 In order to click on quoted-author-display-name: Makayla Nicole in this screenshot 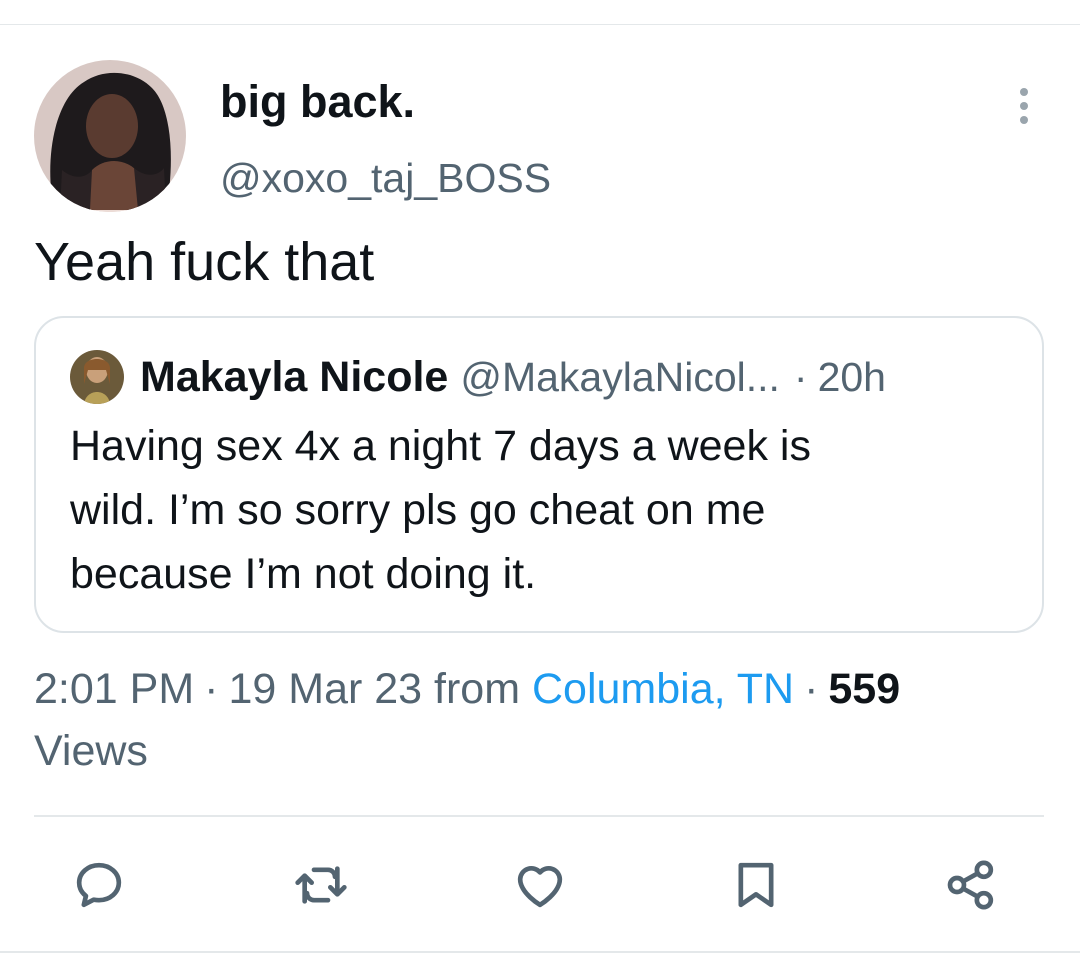, I will do `click(294, 376)`.